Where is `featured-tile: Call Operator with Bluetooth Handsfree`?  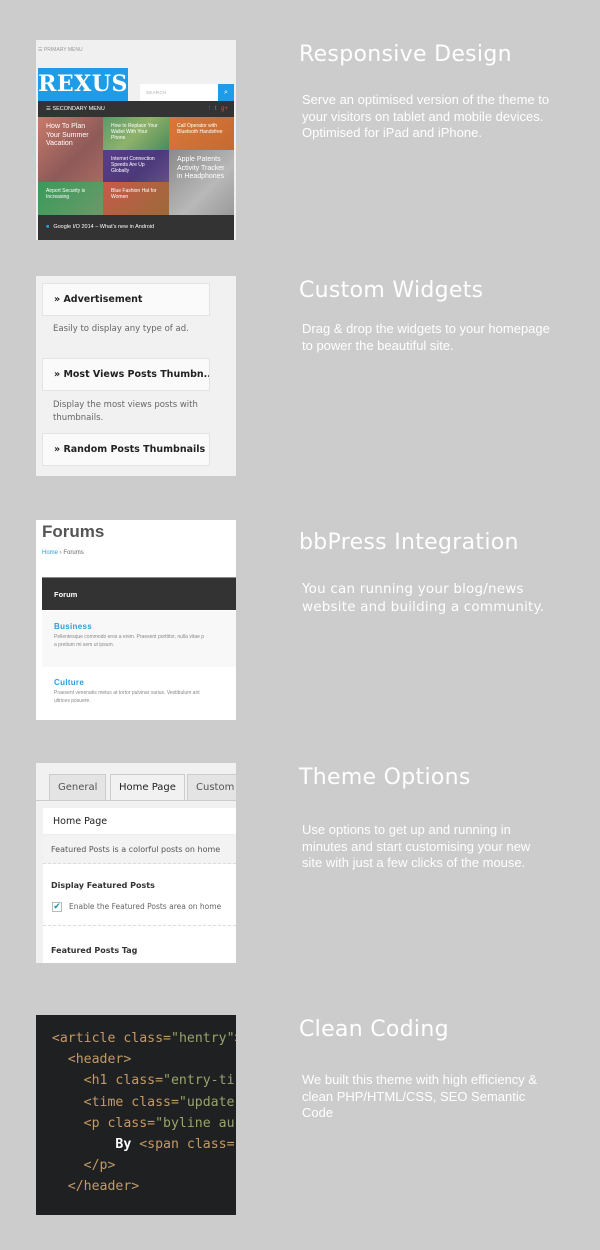
featured-tile: Call Operator with Bluetooth Handsfree is located at coordinates (201, 133).